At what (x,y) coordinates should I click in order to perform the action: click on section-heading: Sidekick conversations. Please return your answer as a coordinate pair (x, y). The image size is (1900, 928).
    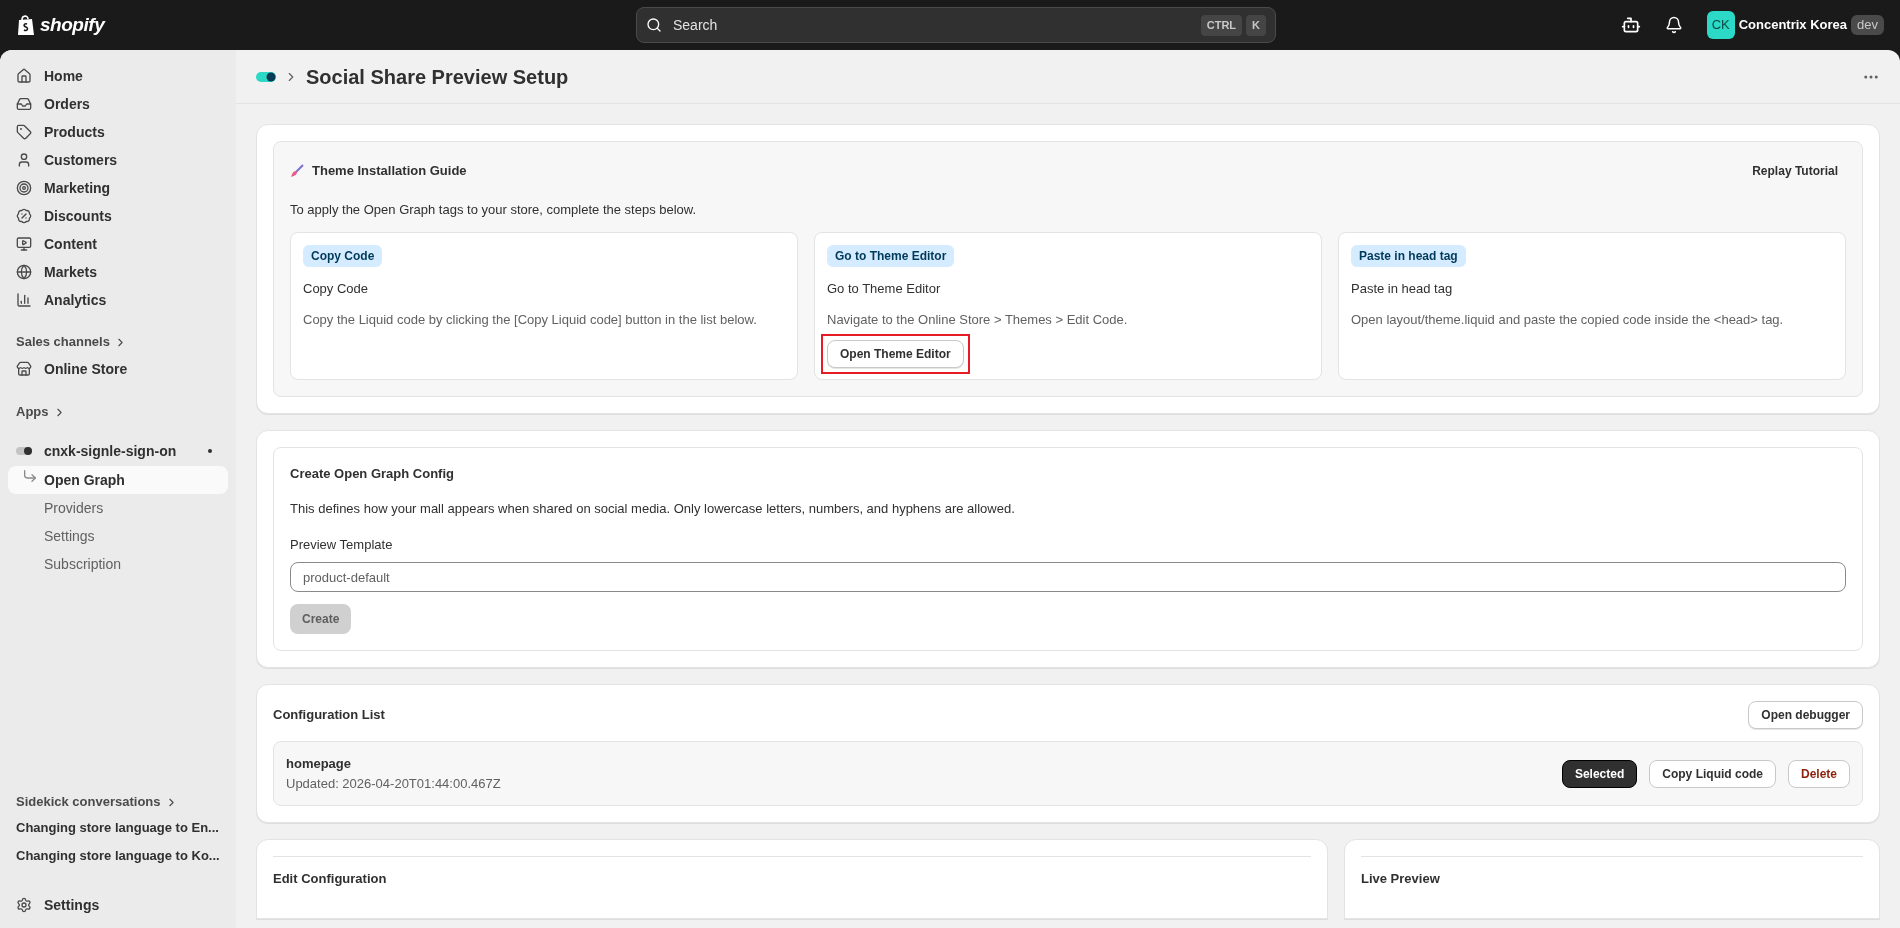
    Looking at the image, I should click on (118, 802).